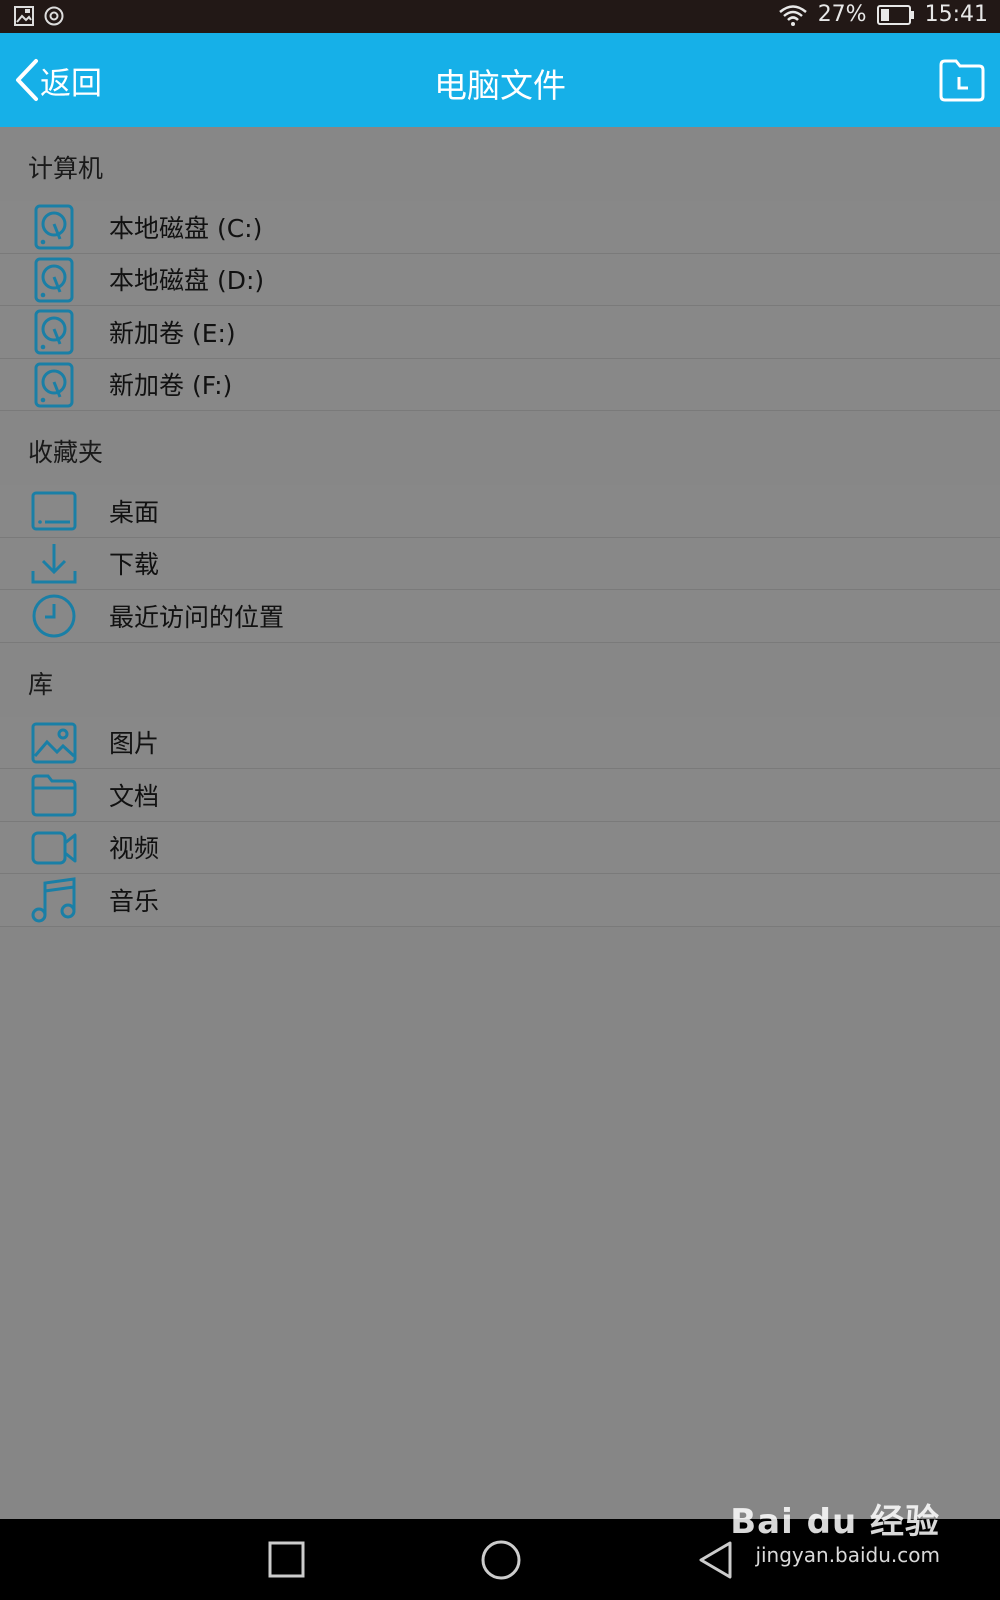  What do you see at coordinates (24, 16) in the screenshot?
I see `gallery-notification-icon` at bounding box center [24, 16].